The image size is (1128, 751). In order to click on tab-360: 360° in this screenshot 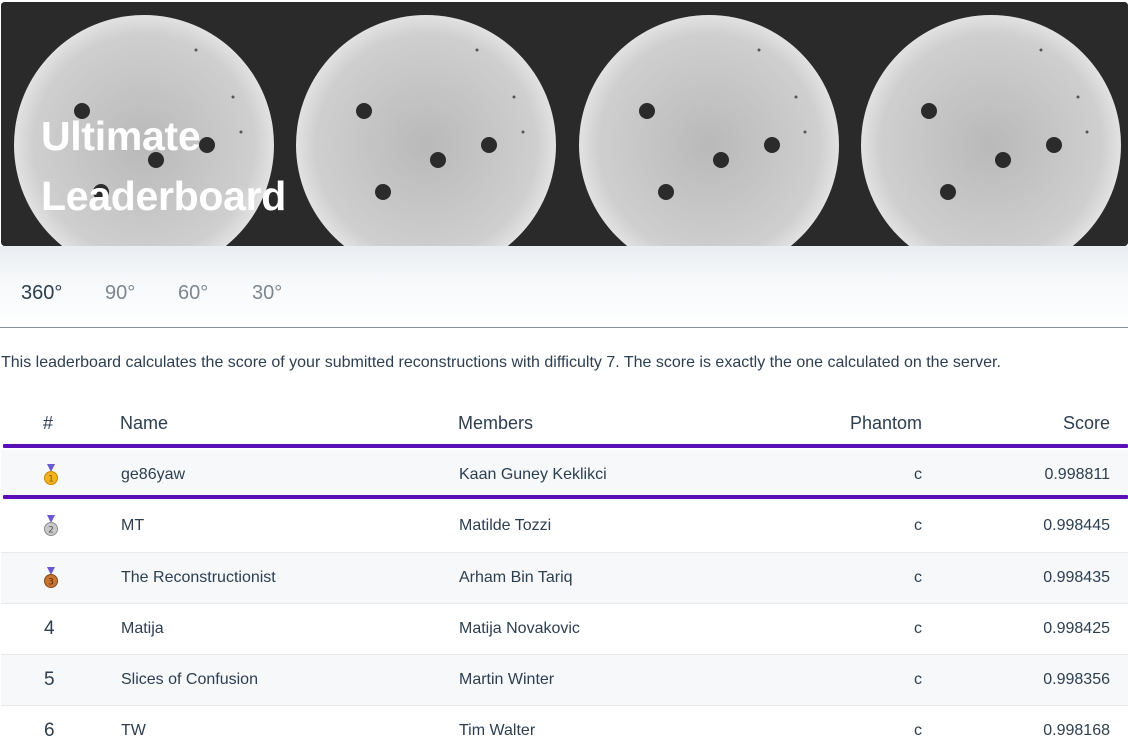, I will do `click(41, 293)`.